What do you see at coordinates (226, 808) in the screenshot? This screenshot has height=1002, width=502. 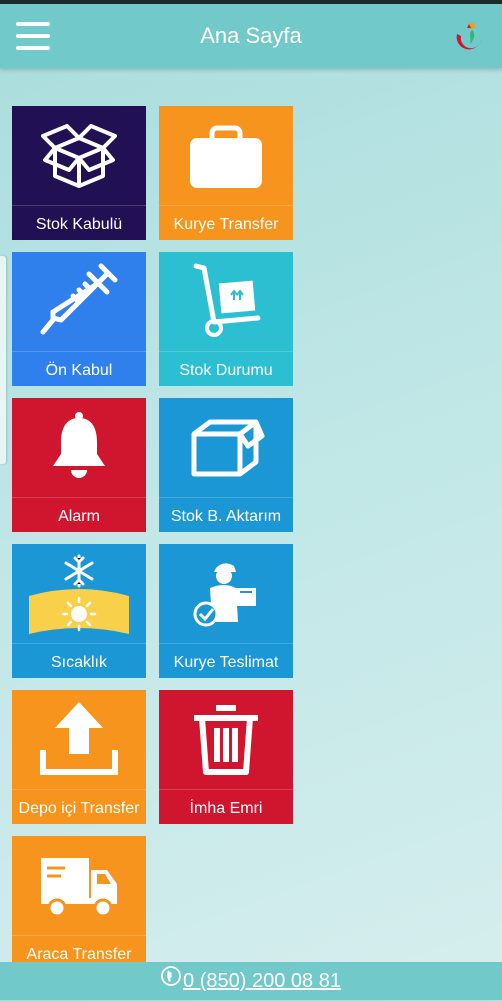 I see `tile-label: İmha Emri` at bounding box center [226, 808].